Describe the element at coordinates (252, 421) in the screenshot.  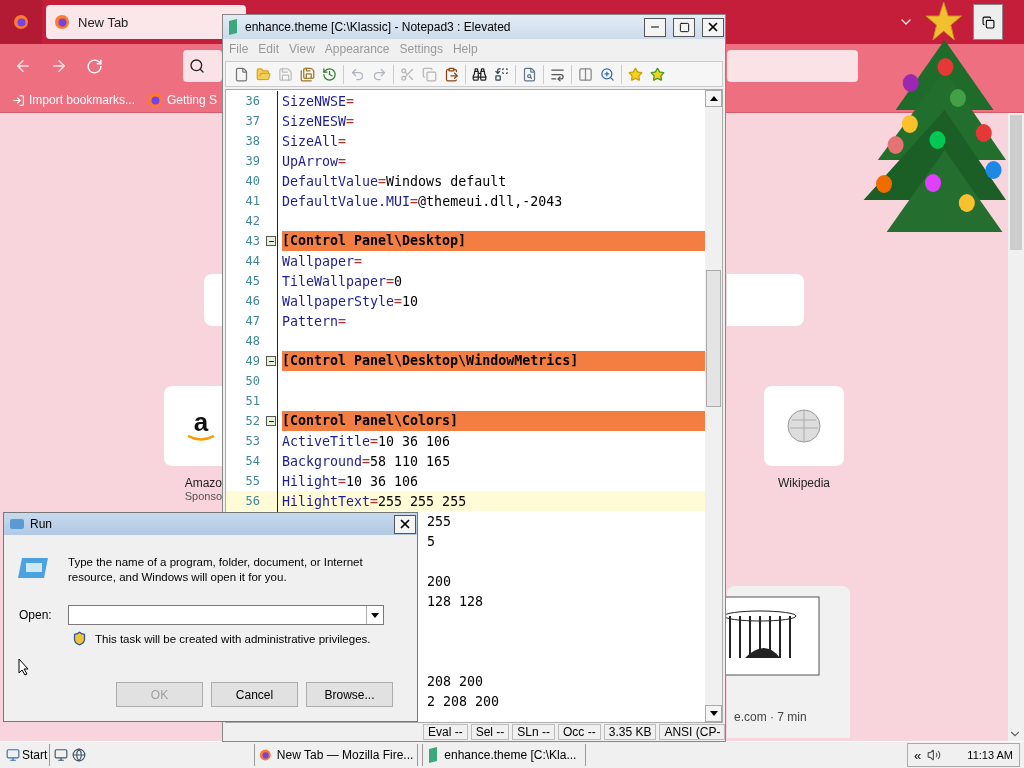
I see `line-number: 52` at that location.